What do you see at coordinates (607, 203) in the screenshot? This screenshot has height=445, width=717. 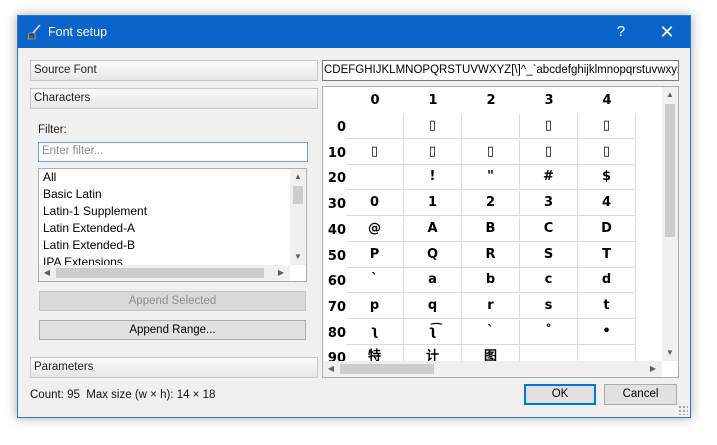 I see `glyph-cell: 4` at bounding box center [607, 203].